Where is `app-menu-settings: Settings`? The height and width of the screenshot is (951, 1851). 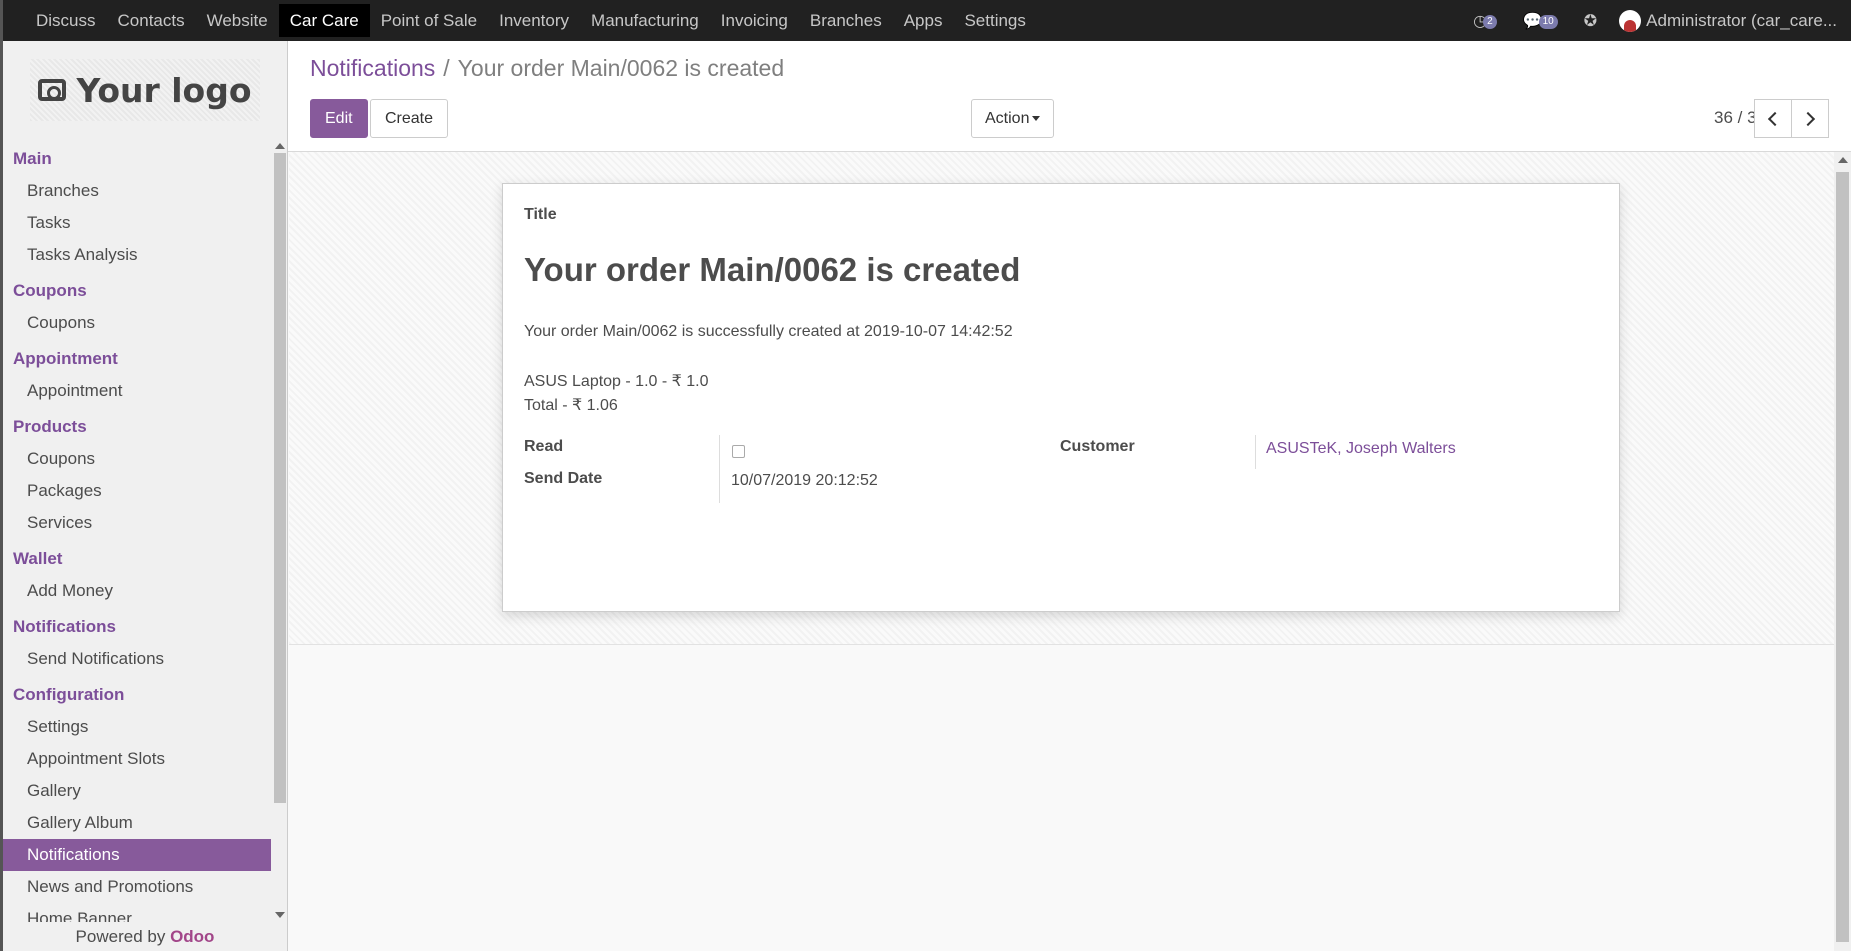
app-menu-settings: Settings is located at coordinates (994, 20).